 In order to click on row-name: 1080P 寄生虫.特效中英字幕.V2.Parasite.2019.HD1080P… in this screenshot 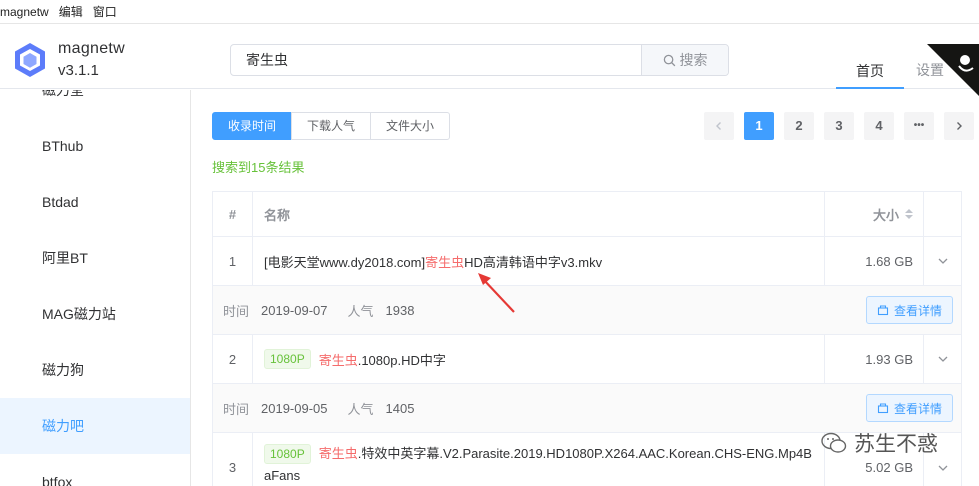, I will do `click(539, 459)`.